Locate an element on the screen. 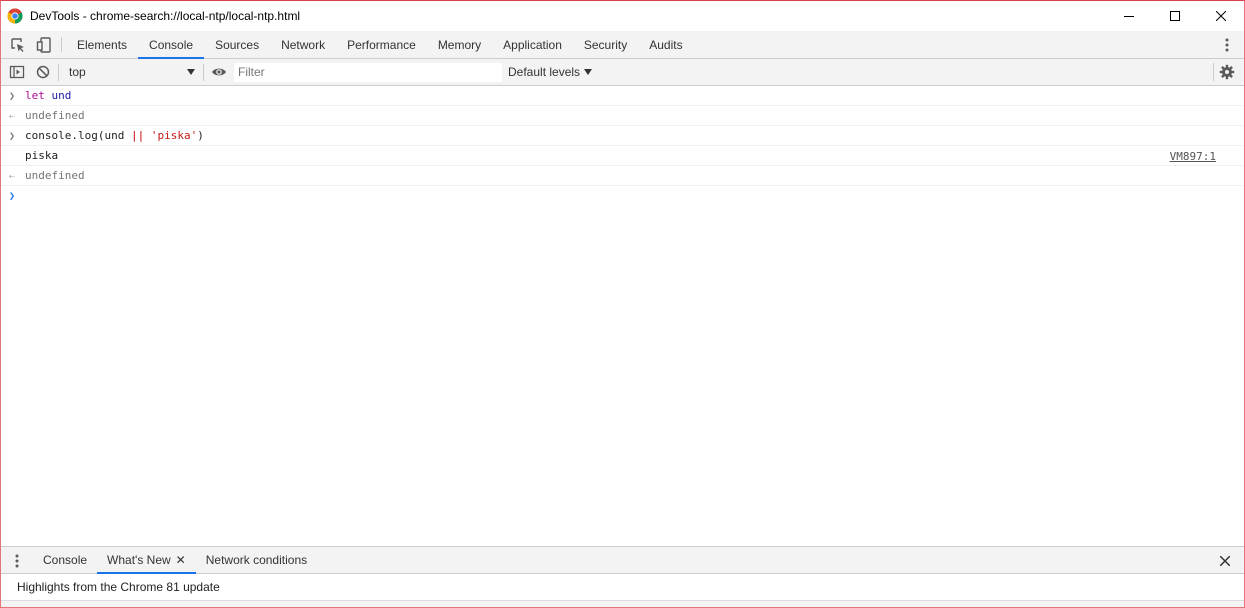 This screenshot has height=608, width=1245. drawer-tab-network-conditions: Network conditions is located at coordinates (256, 560).